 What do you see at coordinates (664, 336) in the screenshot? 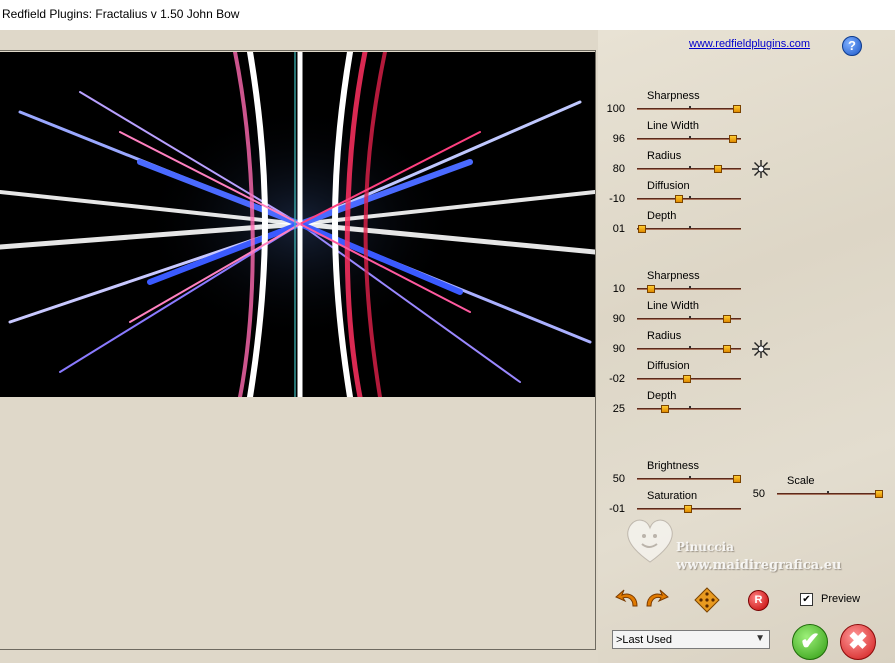
I see `group2-radius-label: Radius` at bounding box center [664, 336].